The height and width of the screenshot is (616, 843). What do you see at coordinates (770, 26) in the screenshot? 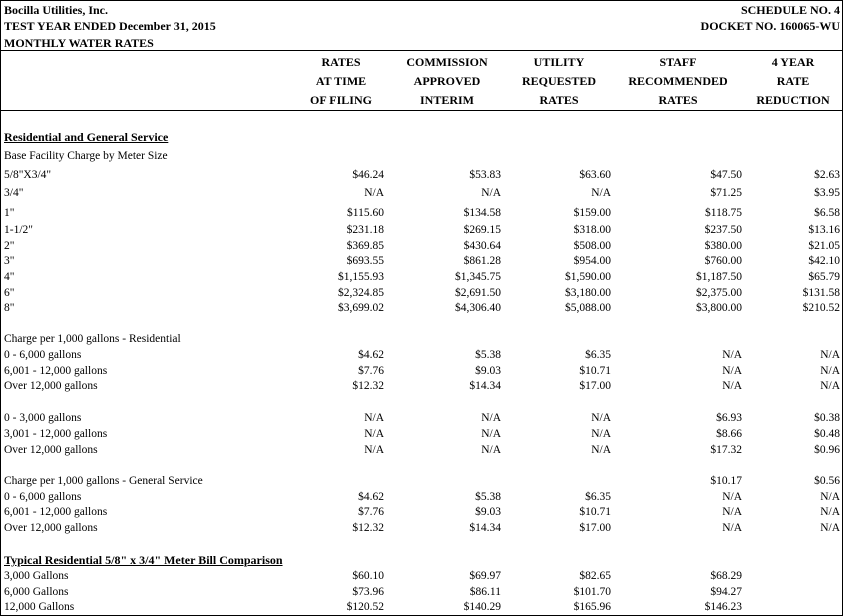
I see `docket-number: DOCKET NO. 160065-WU` at bounding box center [770, 26].